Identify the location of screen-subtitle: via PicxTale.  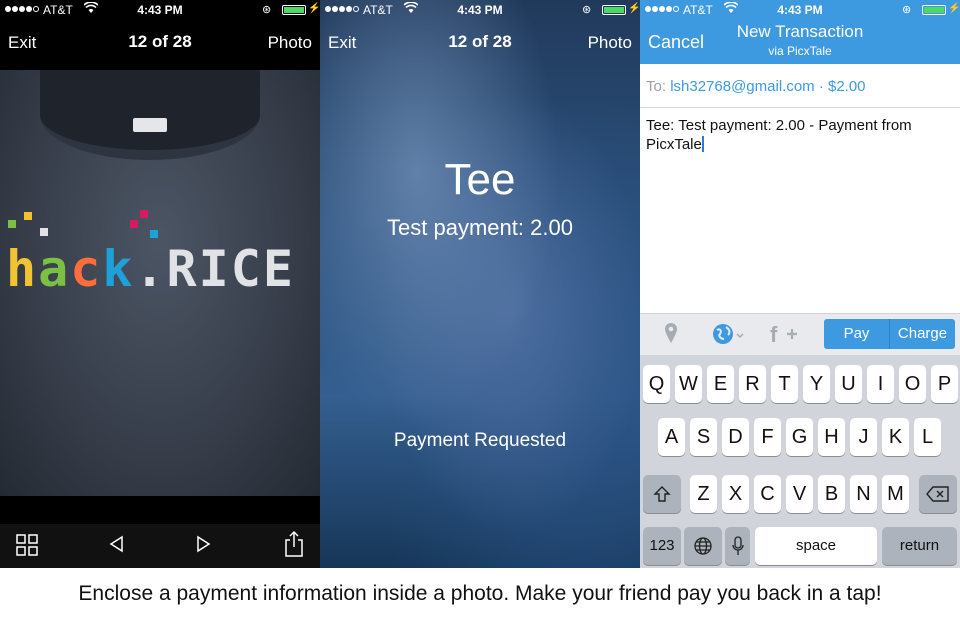
(800, 51).